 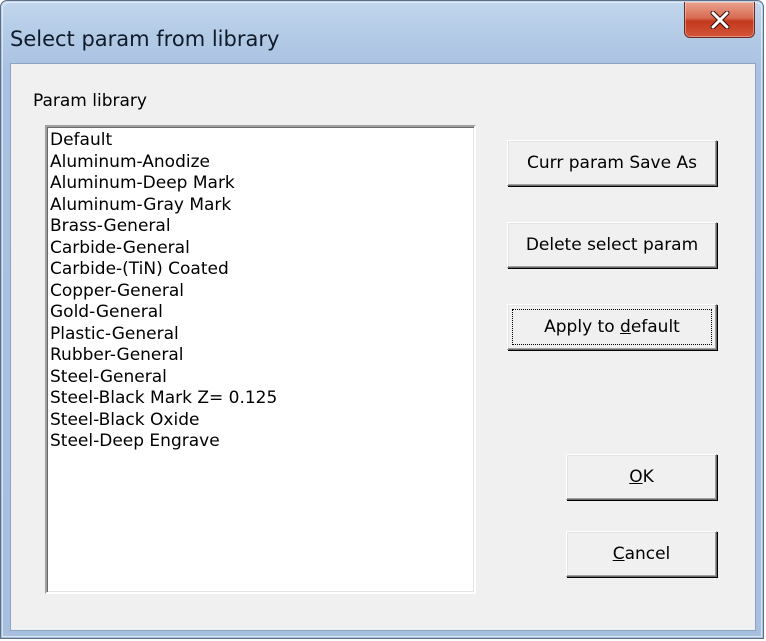 I want to click on delete-param-button-label: Delete select param, so click(x=612, y=245).